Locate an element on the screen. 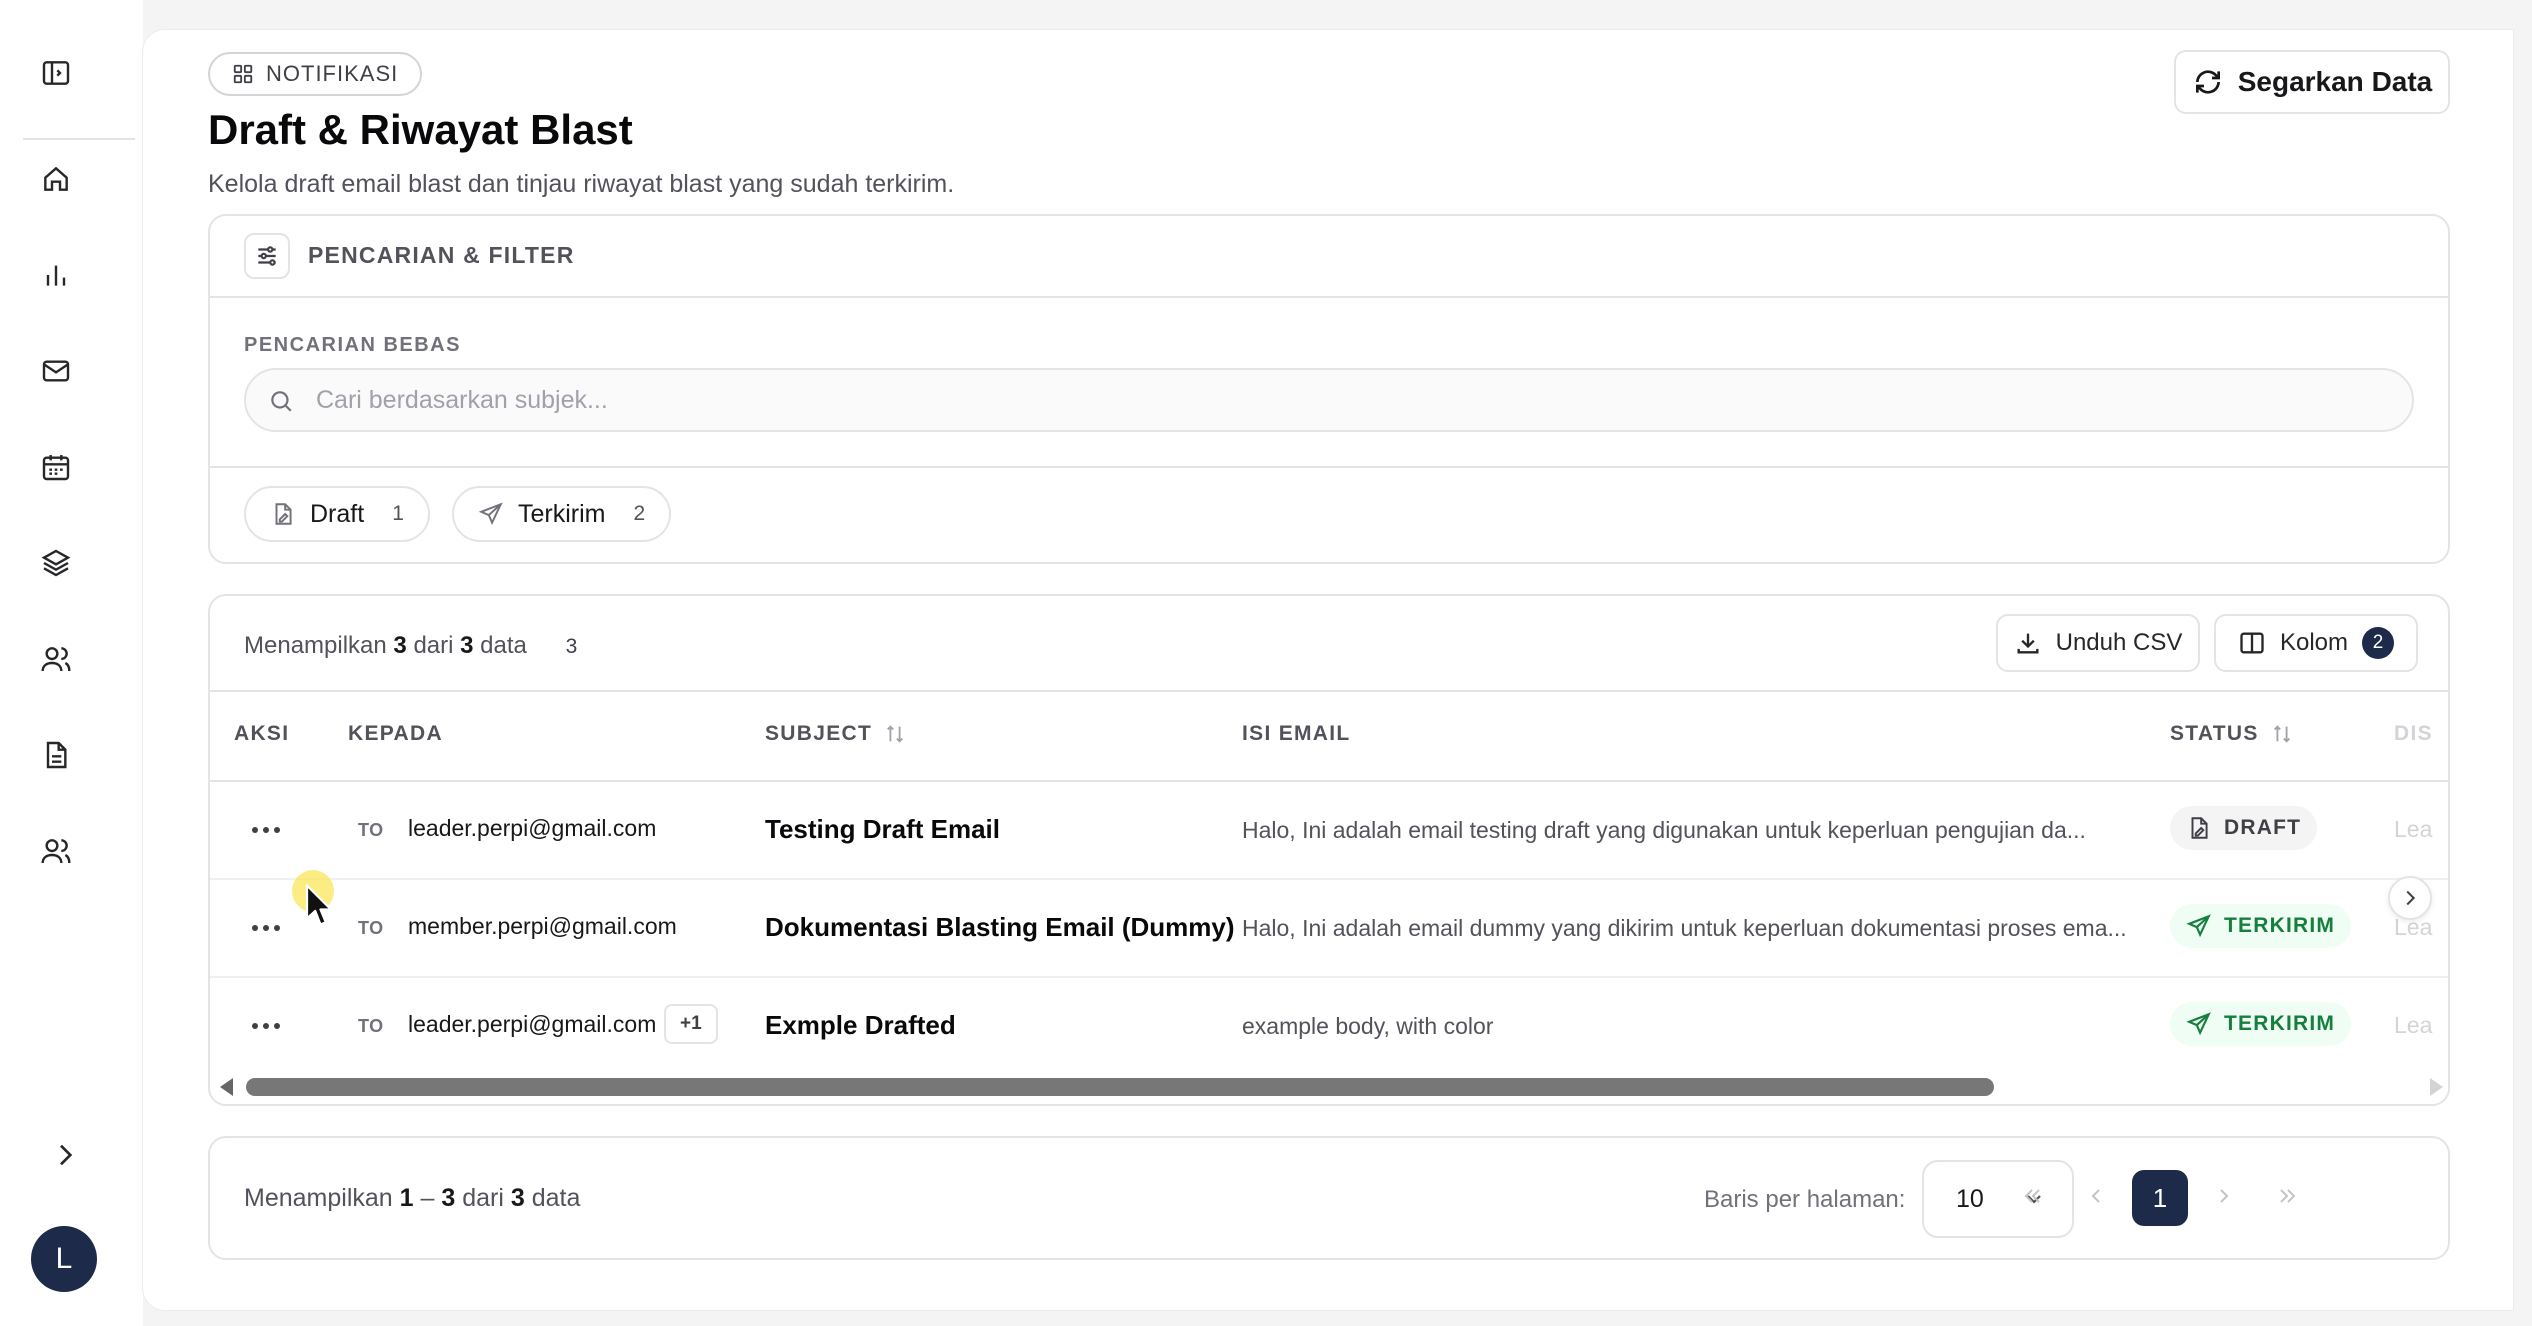 Image resolution: width=2532 pixels, height=1326 pixels. refresh-button: Segarkan Data is located at coordinates (2312, 82).